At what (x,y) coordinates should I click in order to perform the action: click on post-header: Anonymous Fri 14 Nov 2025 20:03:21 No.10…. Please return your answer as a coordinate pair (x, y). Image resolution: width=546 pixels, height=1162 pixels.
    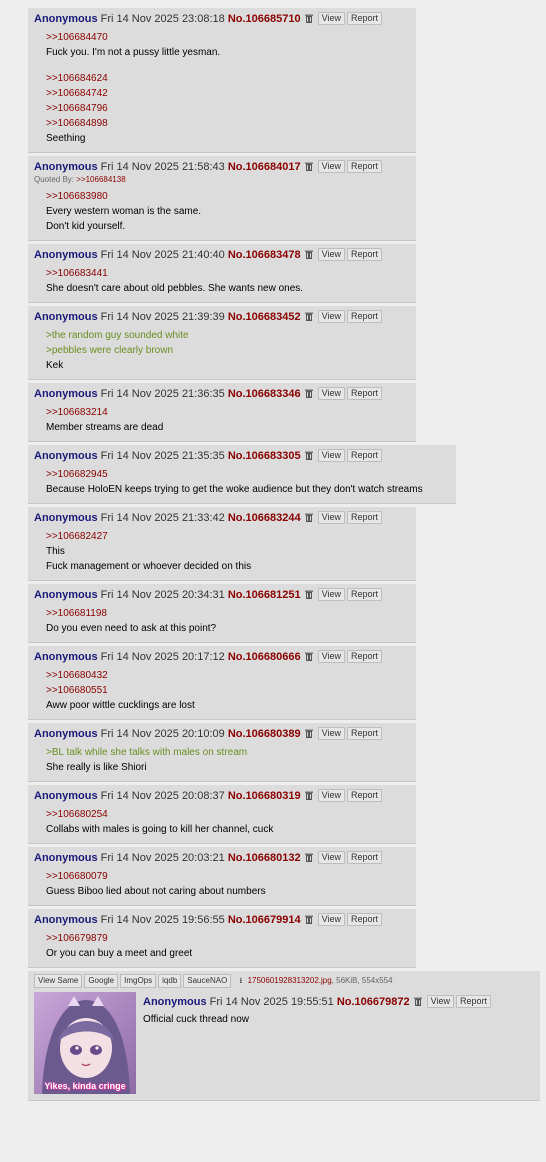
    Looking at the image, I should click on (222, 858).